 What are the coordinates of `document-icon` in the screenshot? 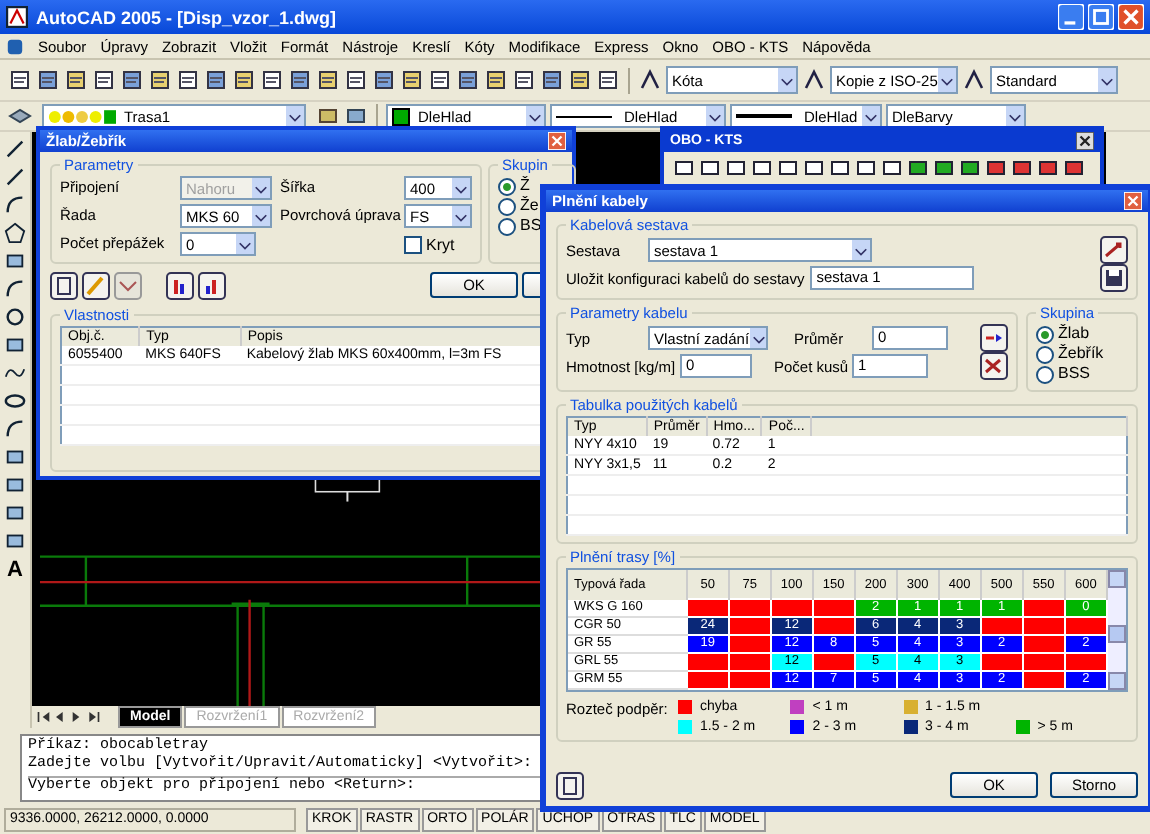 It's located at (15, 46).